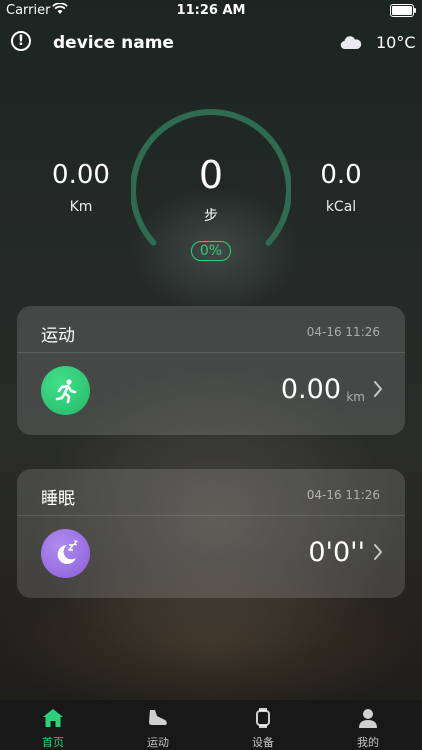 This screenshot has height=750, width=422. What do you see at coordinates (65, 390) in the screenshot?
I see `running-icon` at bounding box center [65, 390].